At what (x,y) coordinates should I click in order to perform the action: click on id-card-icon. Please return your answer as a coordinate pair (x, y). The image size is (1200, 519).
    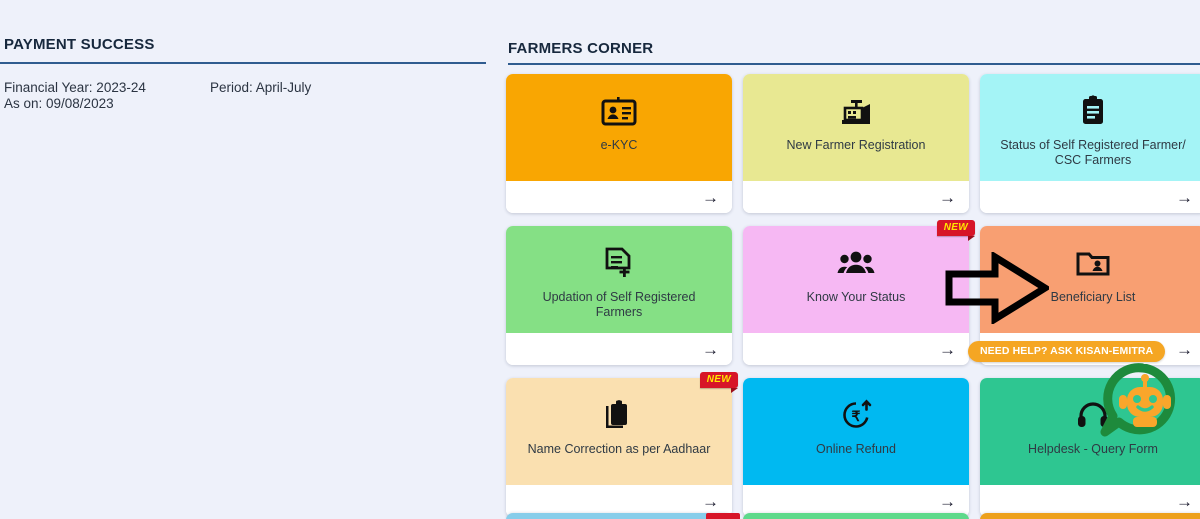
    Looking at the image, I should click on (619, 111).